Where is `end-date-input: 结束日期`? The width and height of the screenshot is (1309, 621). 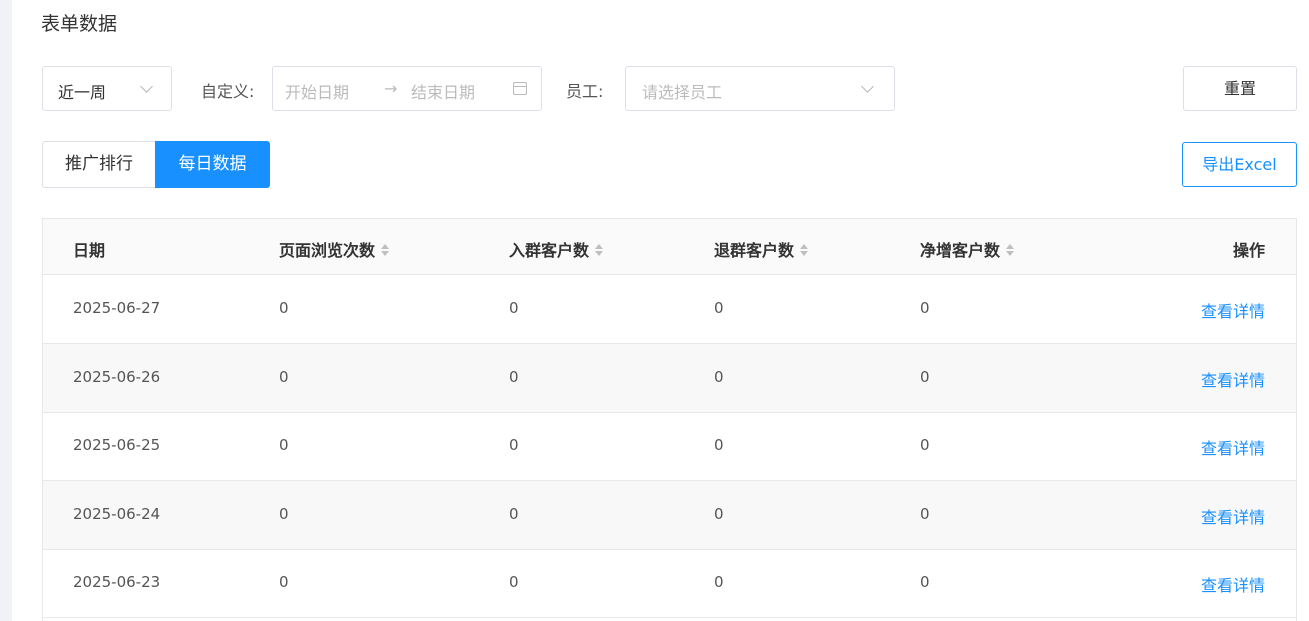 end-date-input: 结束日期 is located at coordinates (443, 91).